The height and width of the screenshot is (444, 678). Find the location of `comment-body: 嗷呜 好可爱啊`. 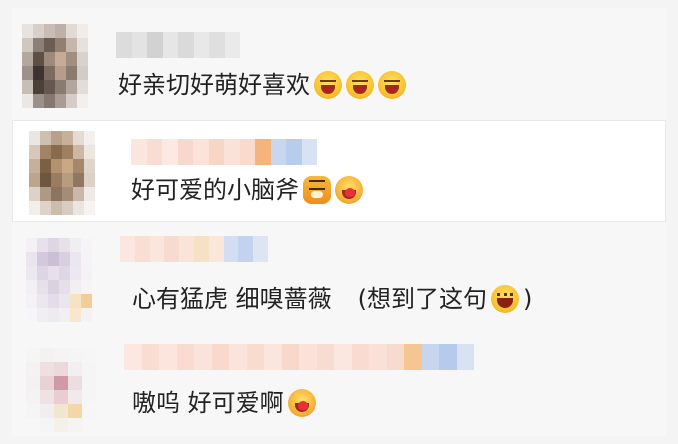

comment-body: 嗷呜 好可爱啊 is located at coordinates (208, 403).